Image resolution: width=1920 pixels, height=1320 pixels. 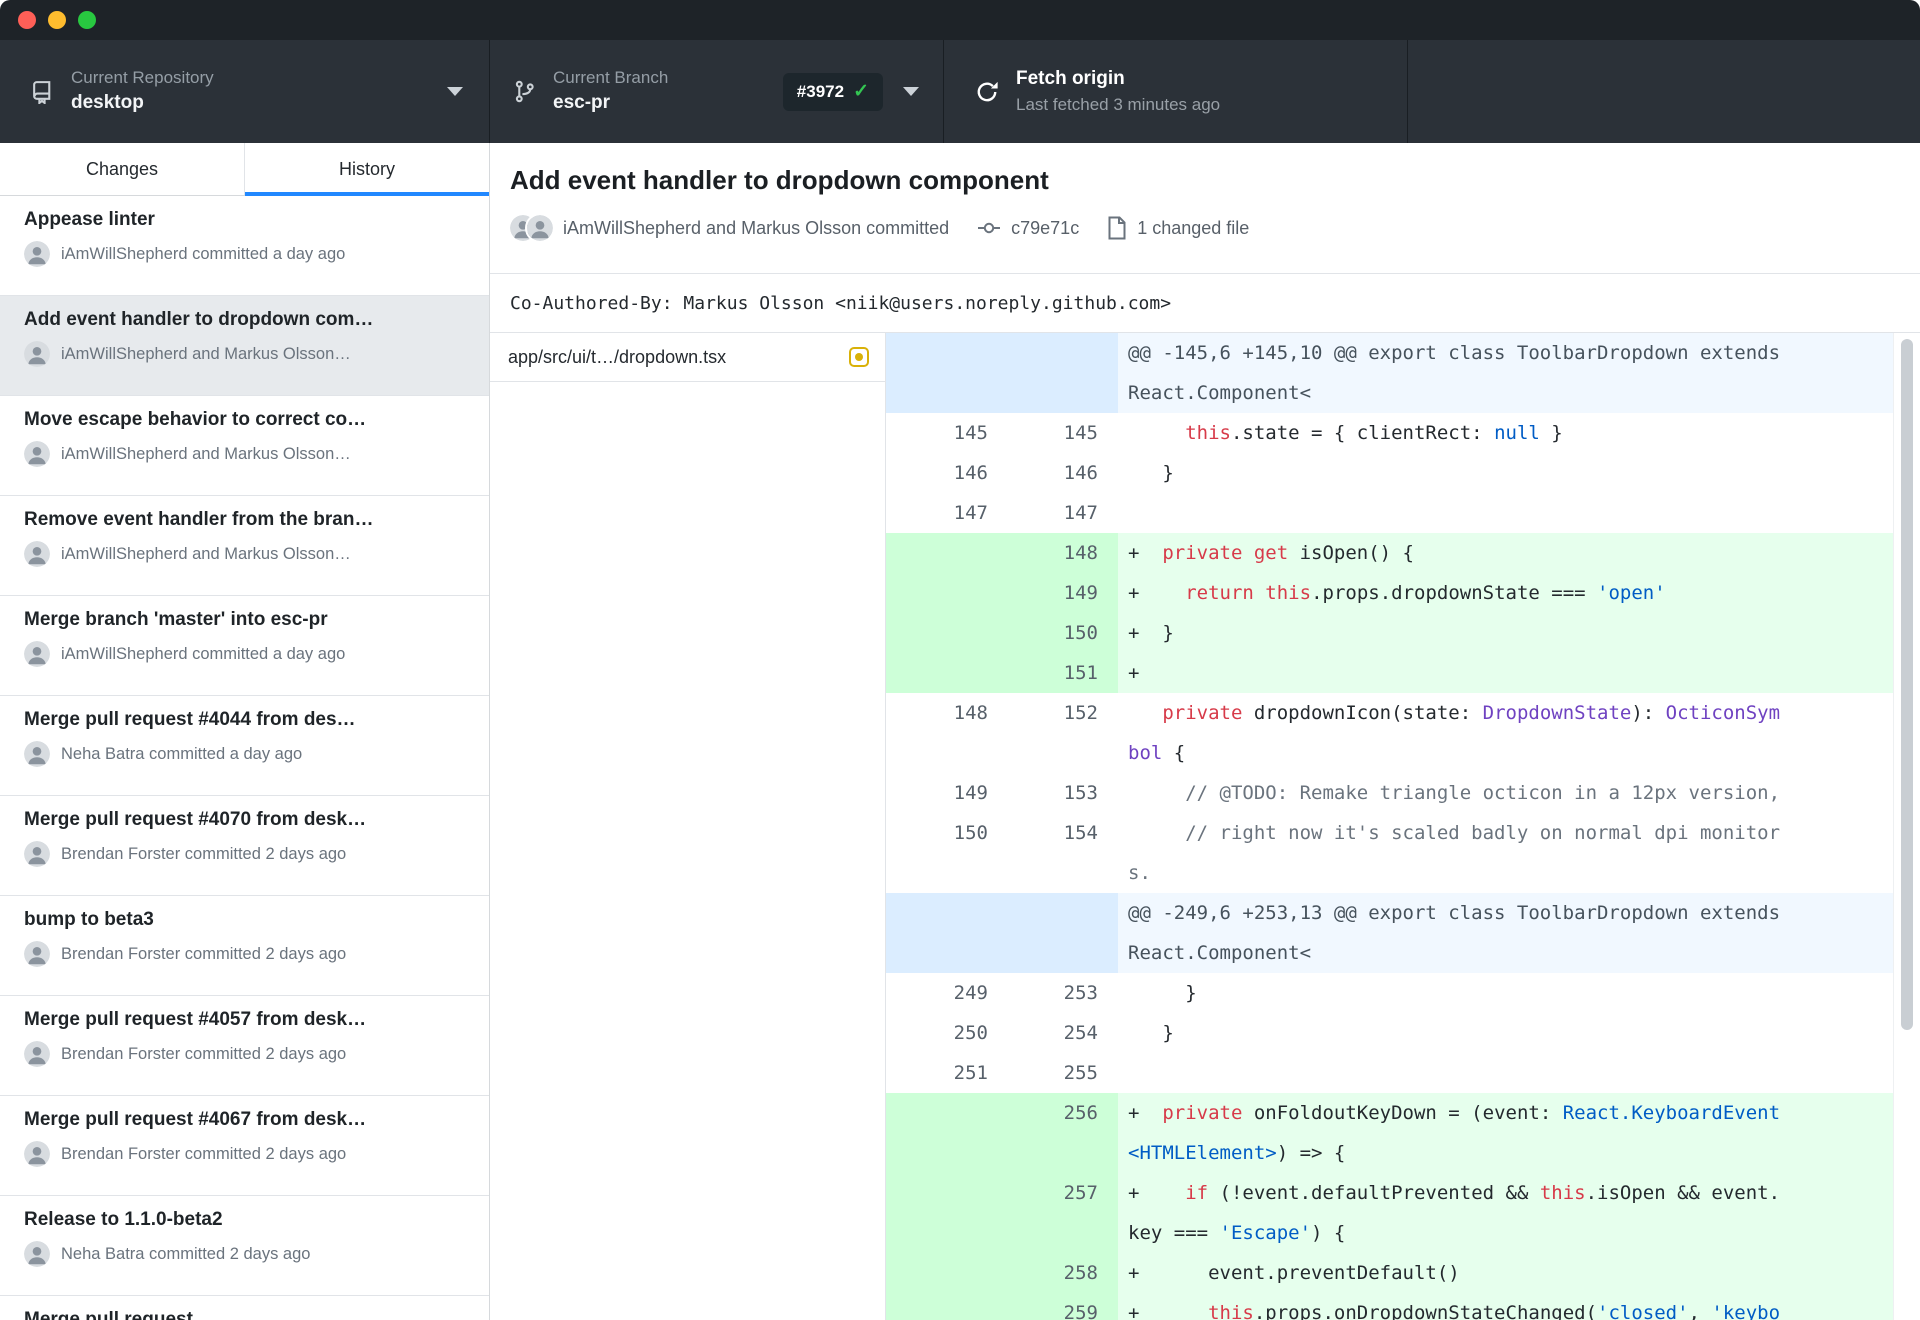 What do you see at coordinates (582, 103) in the screenshot?
I see `branch-name: esc-pr` at bounding box center [582, 103].